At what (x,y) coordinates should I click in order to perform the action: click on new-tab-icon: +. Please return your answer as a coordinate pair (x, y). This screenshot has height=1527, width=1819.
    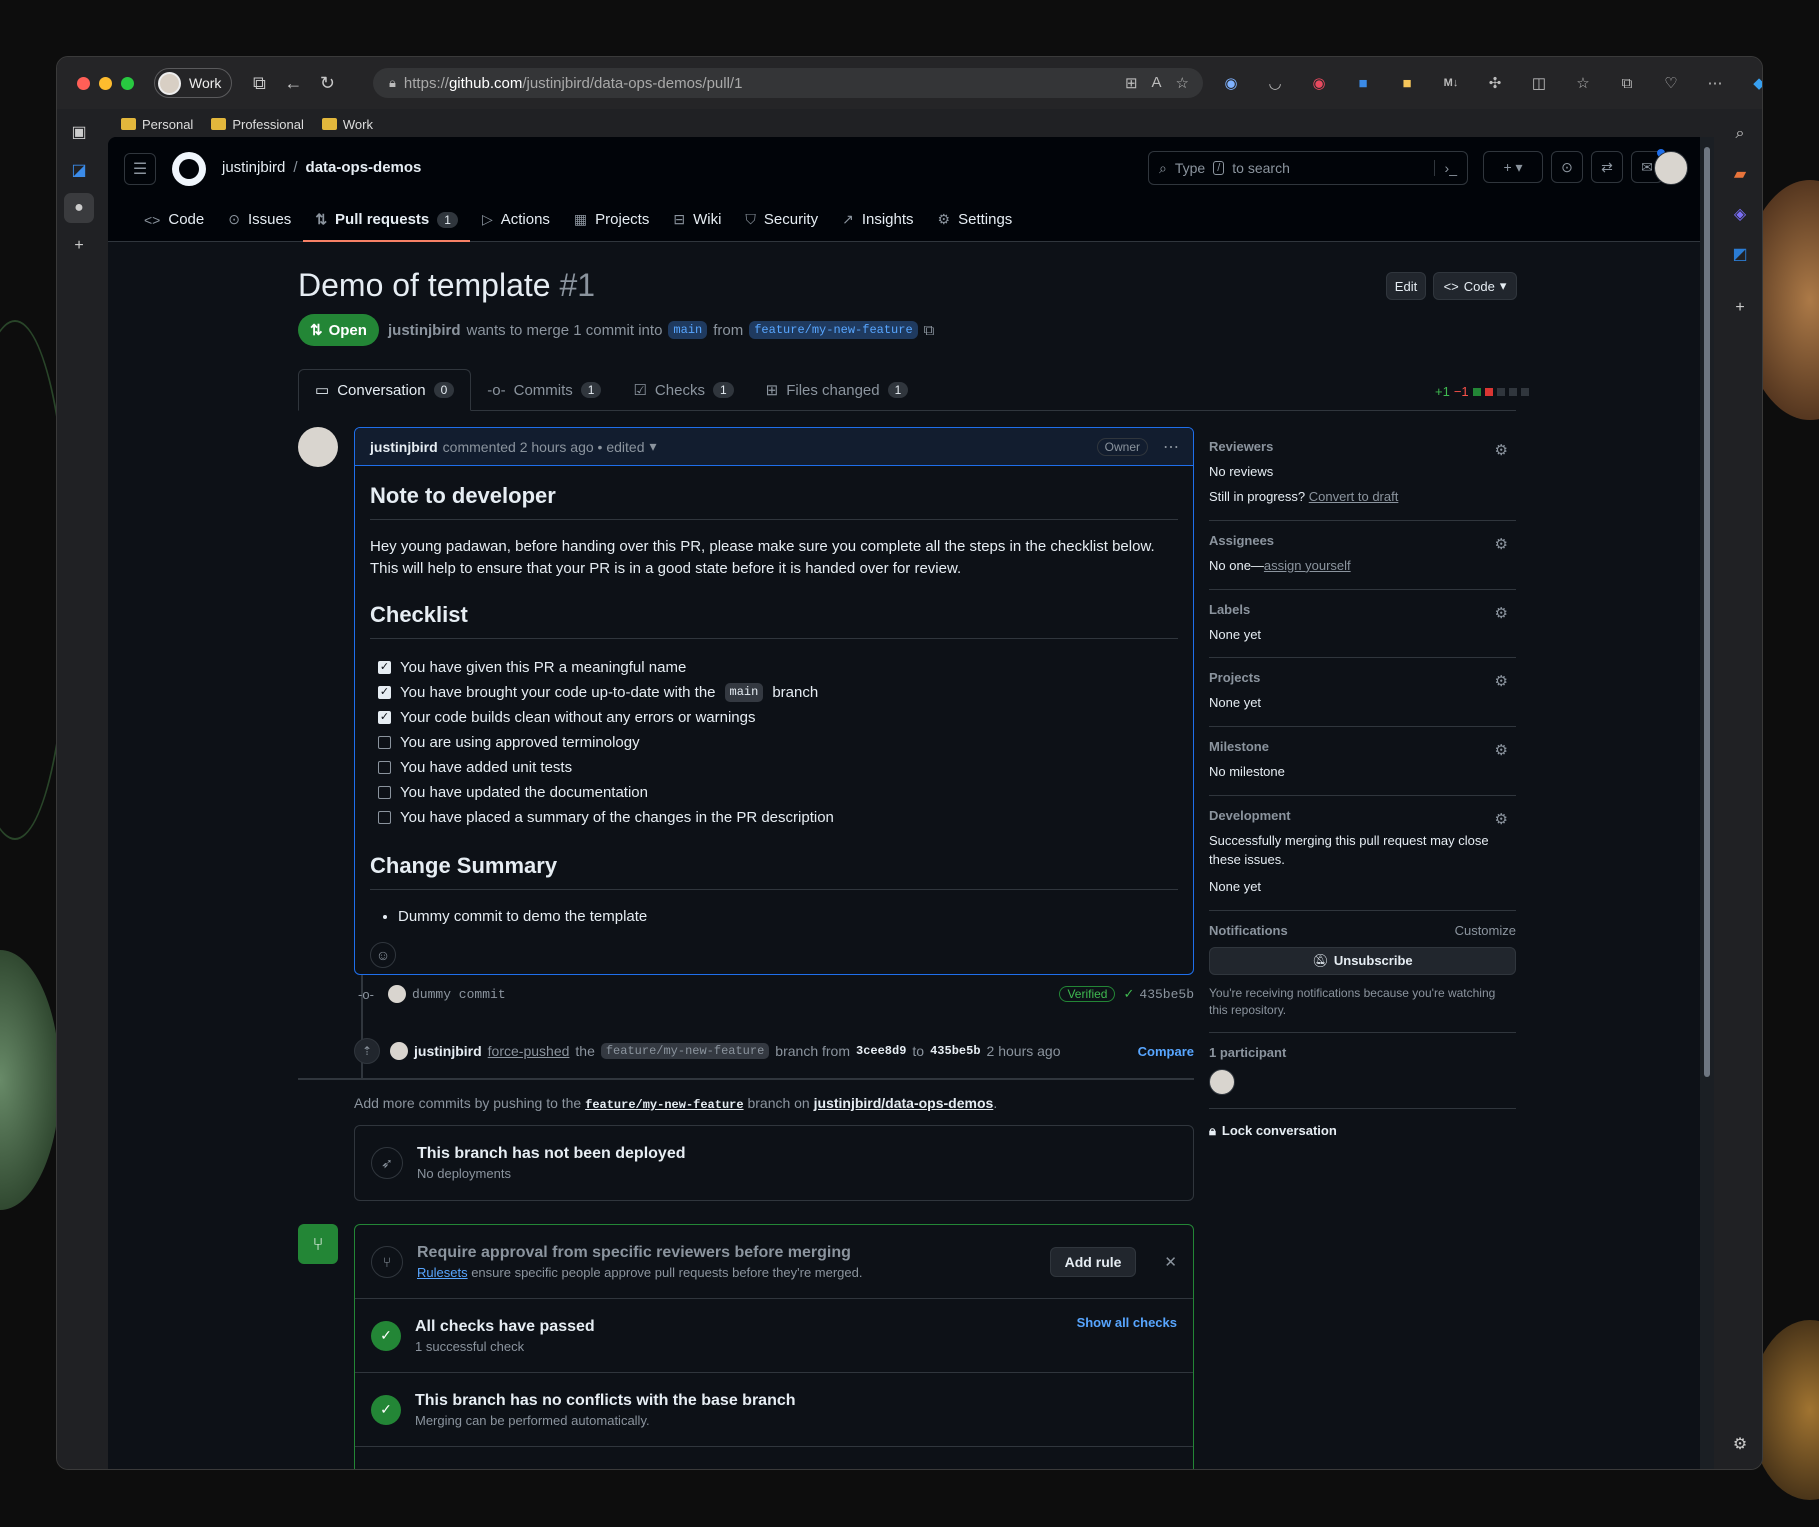
    Looking at the image, I should click on (79, 246).